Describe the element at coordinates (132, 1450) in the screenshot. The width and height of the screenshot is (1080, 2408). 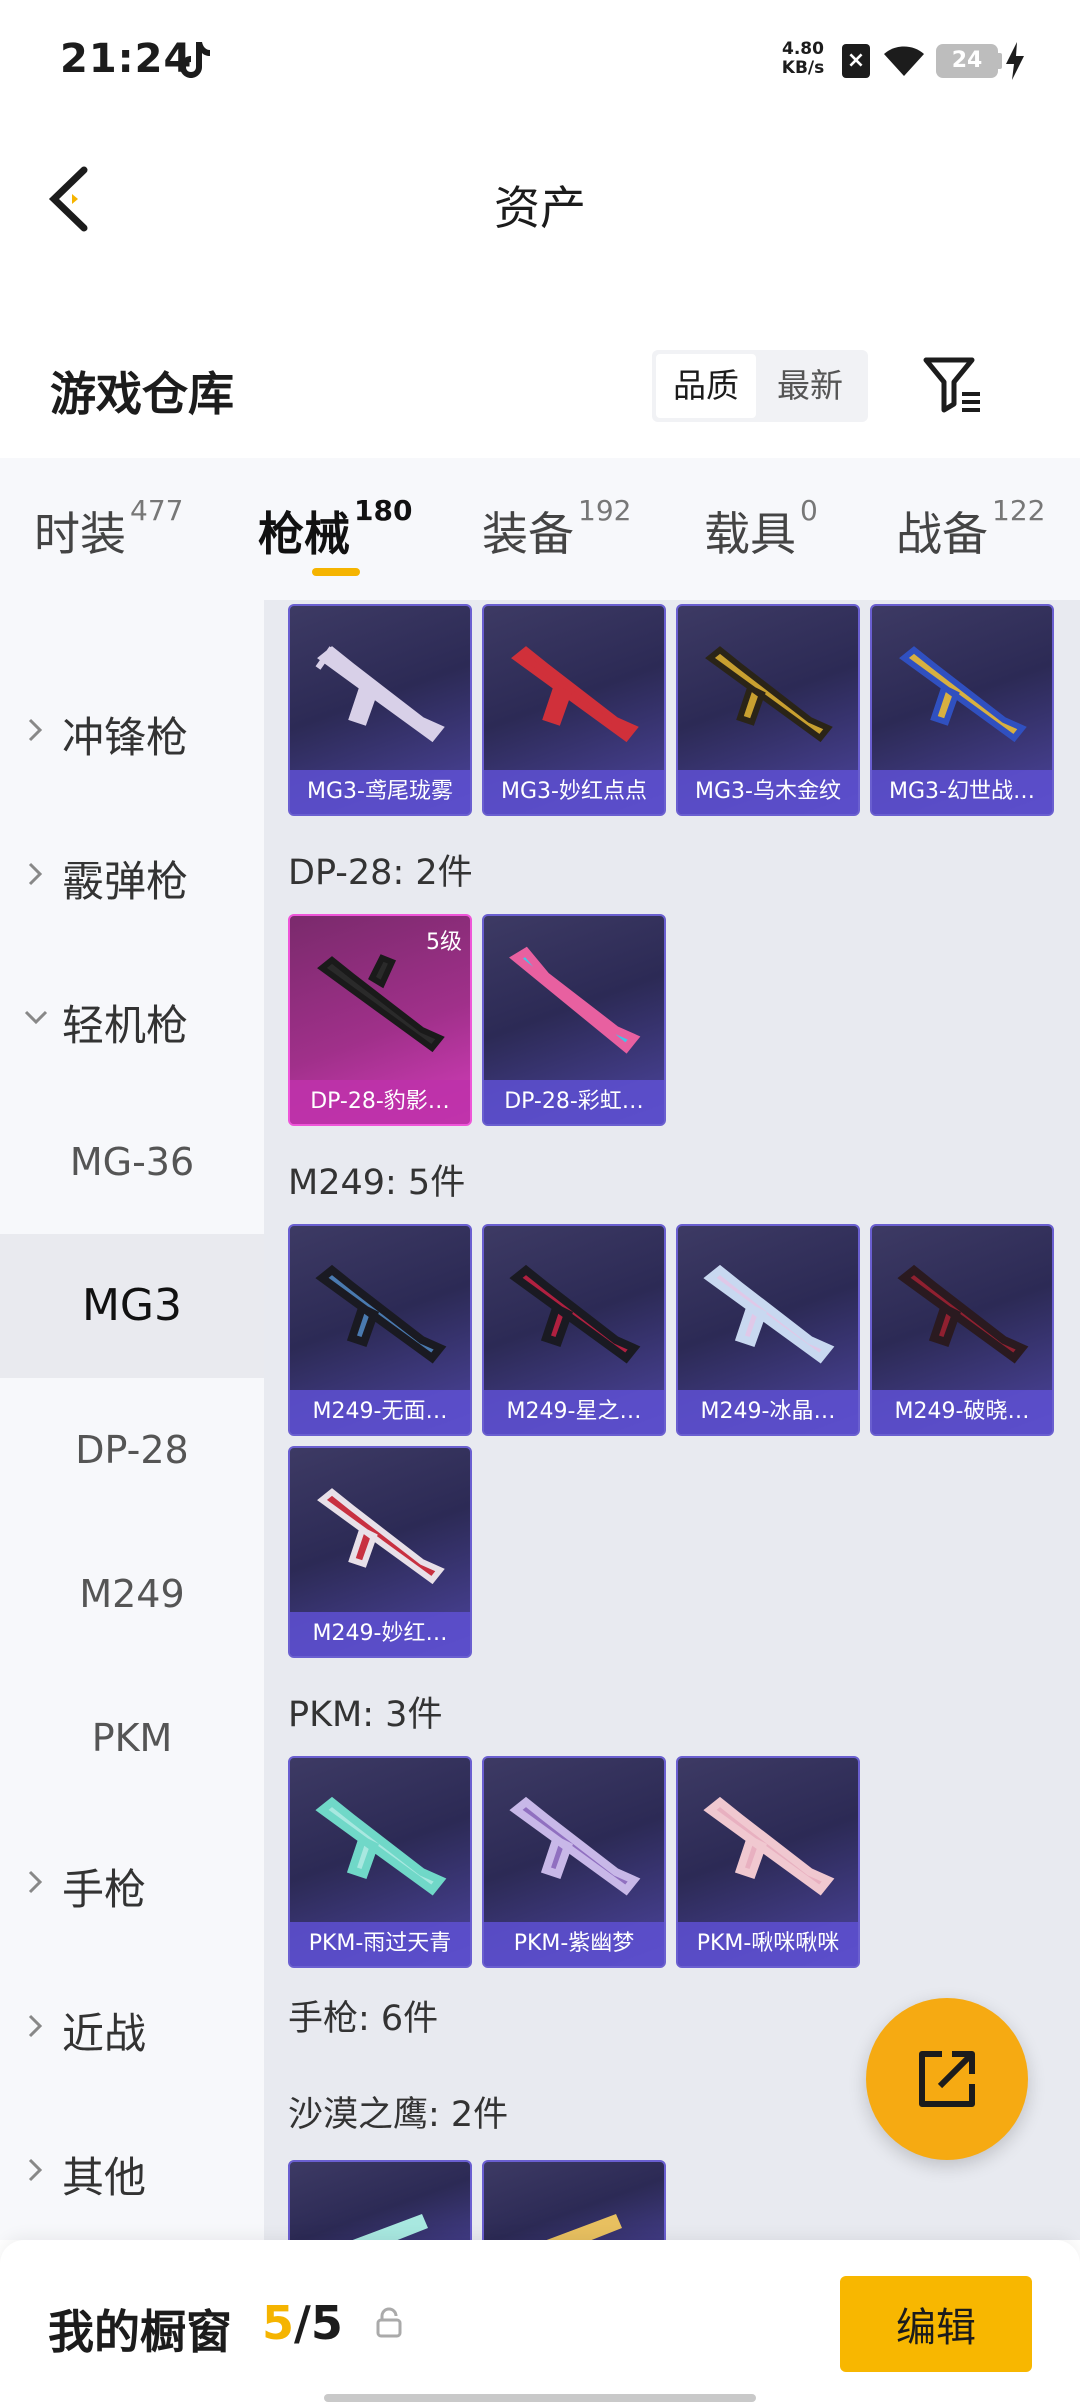
I see `sidebar-sub-dp28: DP-28` at that location.